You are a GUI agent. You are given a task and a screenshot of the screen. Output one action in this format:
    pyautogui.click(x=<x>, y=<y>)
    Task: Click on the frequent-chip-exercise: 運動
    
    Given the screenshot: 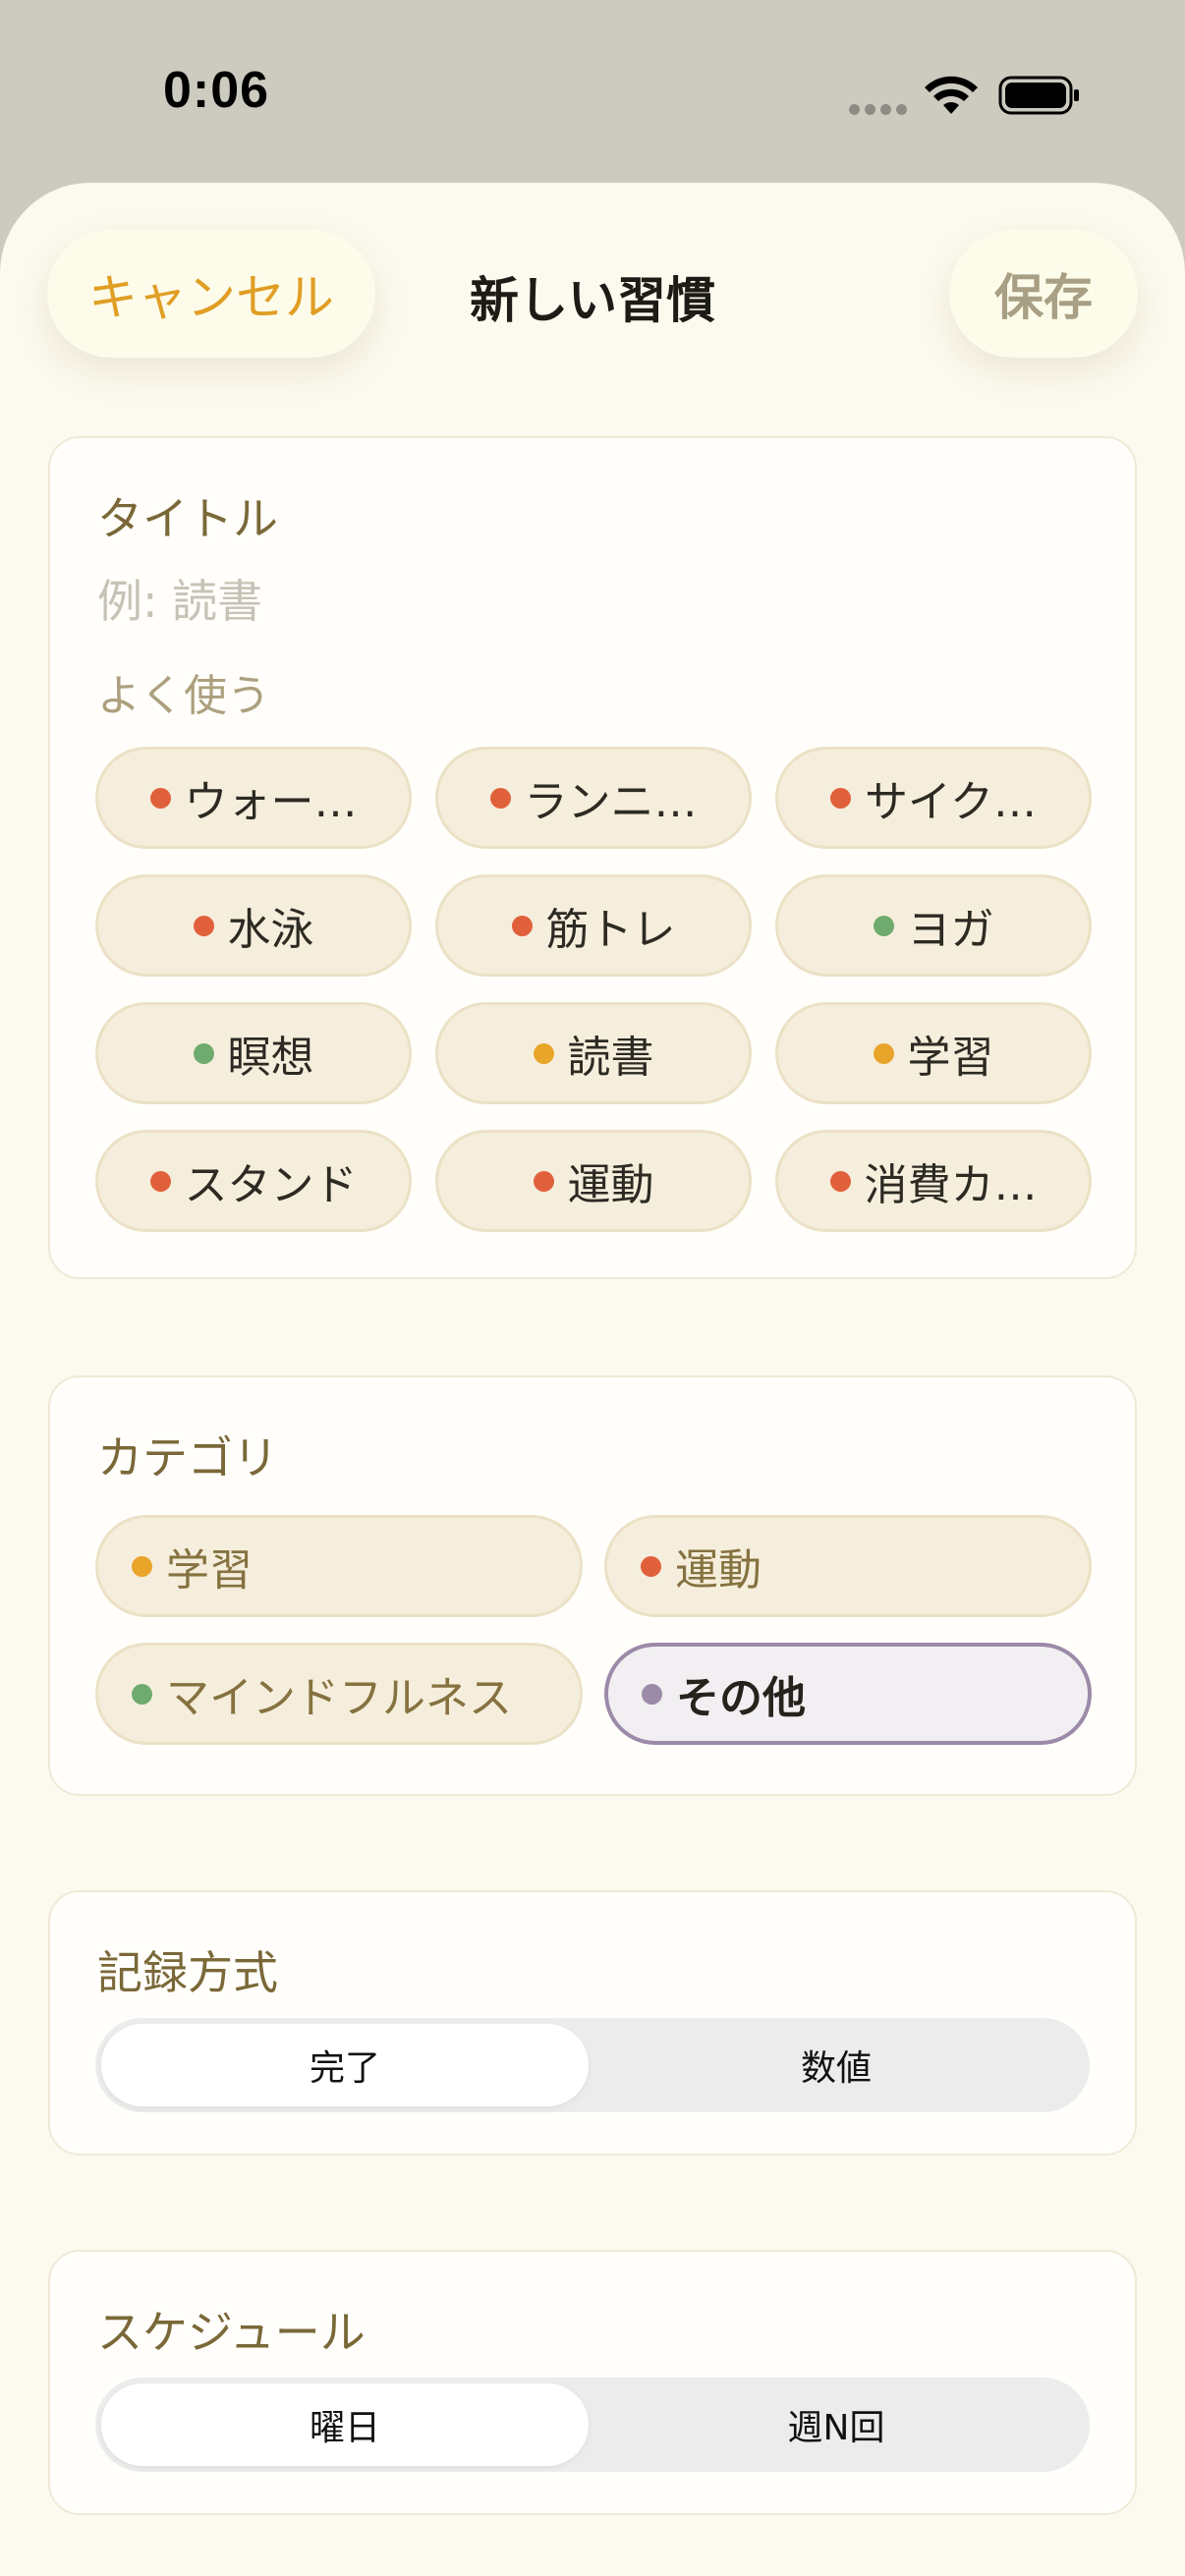 What is the action you would take?
    pyautogui.click(x=594, y=1181)
    